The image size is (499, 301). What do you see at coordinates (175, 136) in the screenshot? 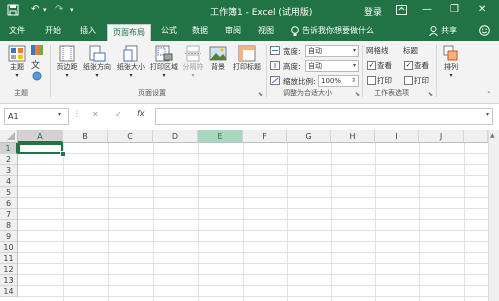
I see `column-header-d: D` at bounding box center [175, 136].